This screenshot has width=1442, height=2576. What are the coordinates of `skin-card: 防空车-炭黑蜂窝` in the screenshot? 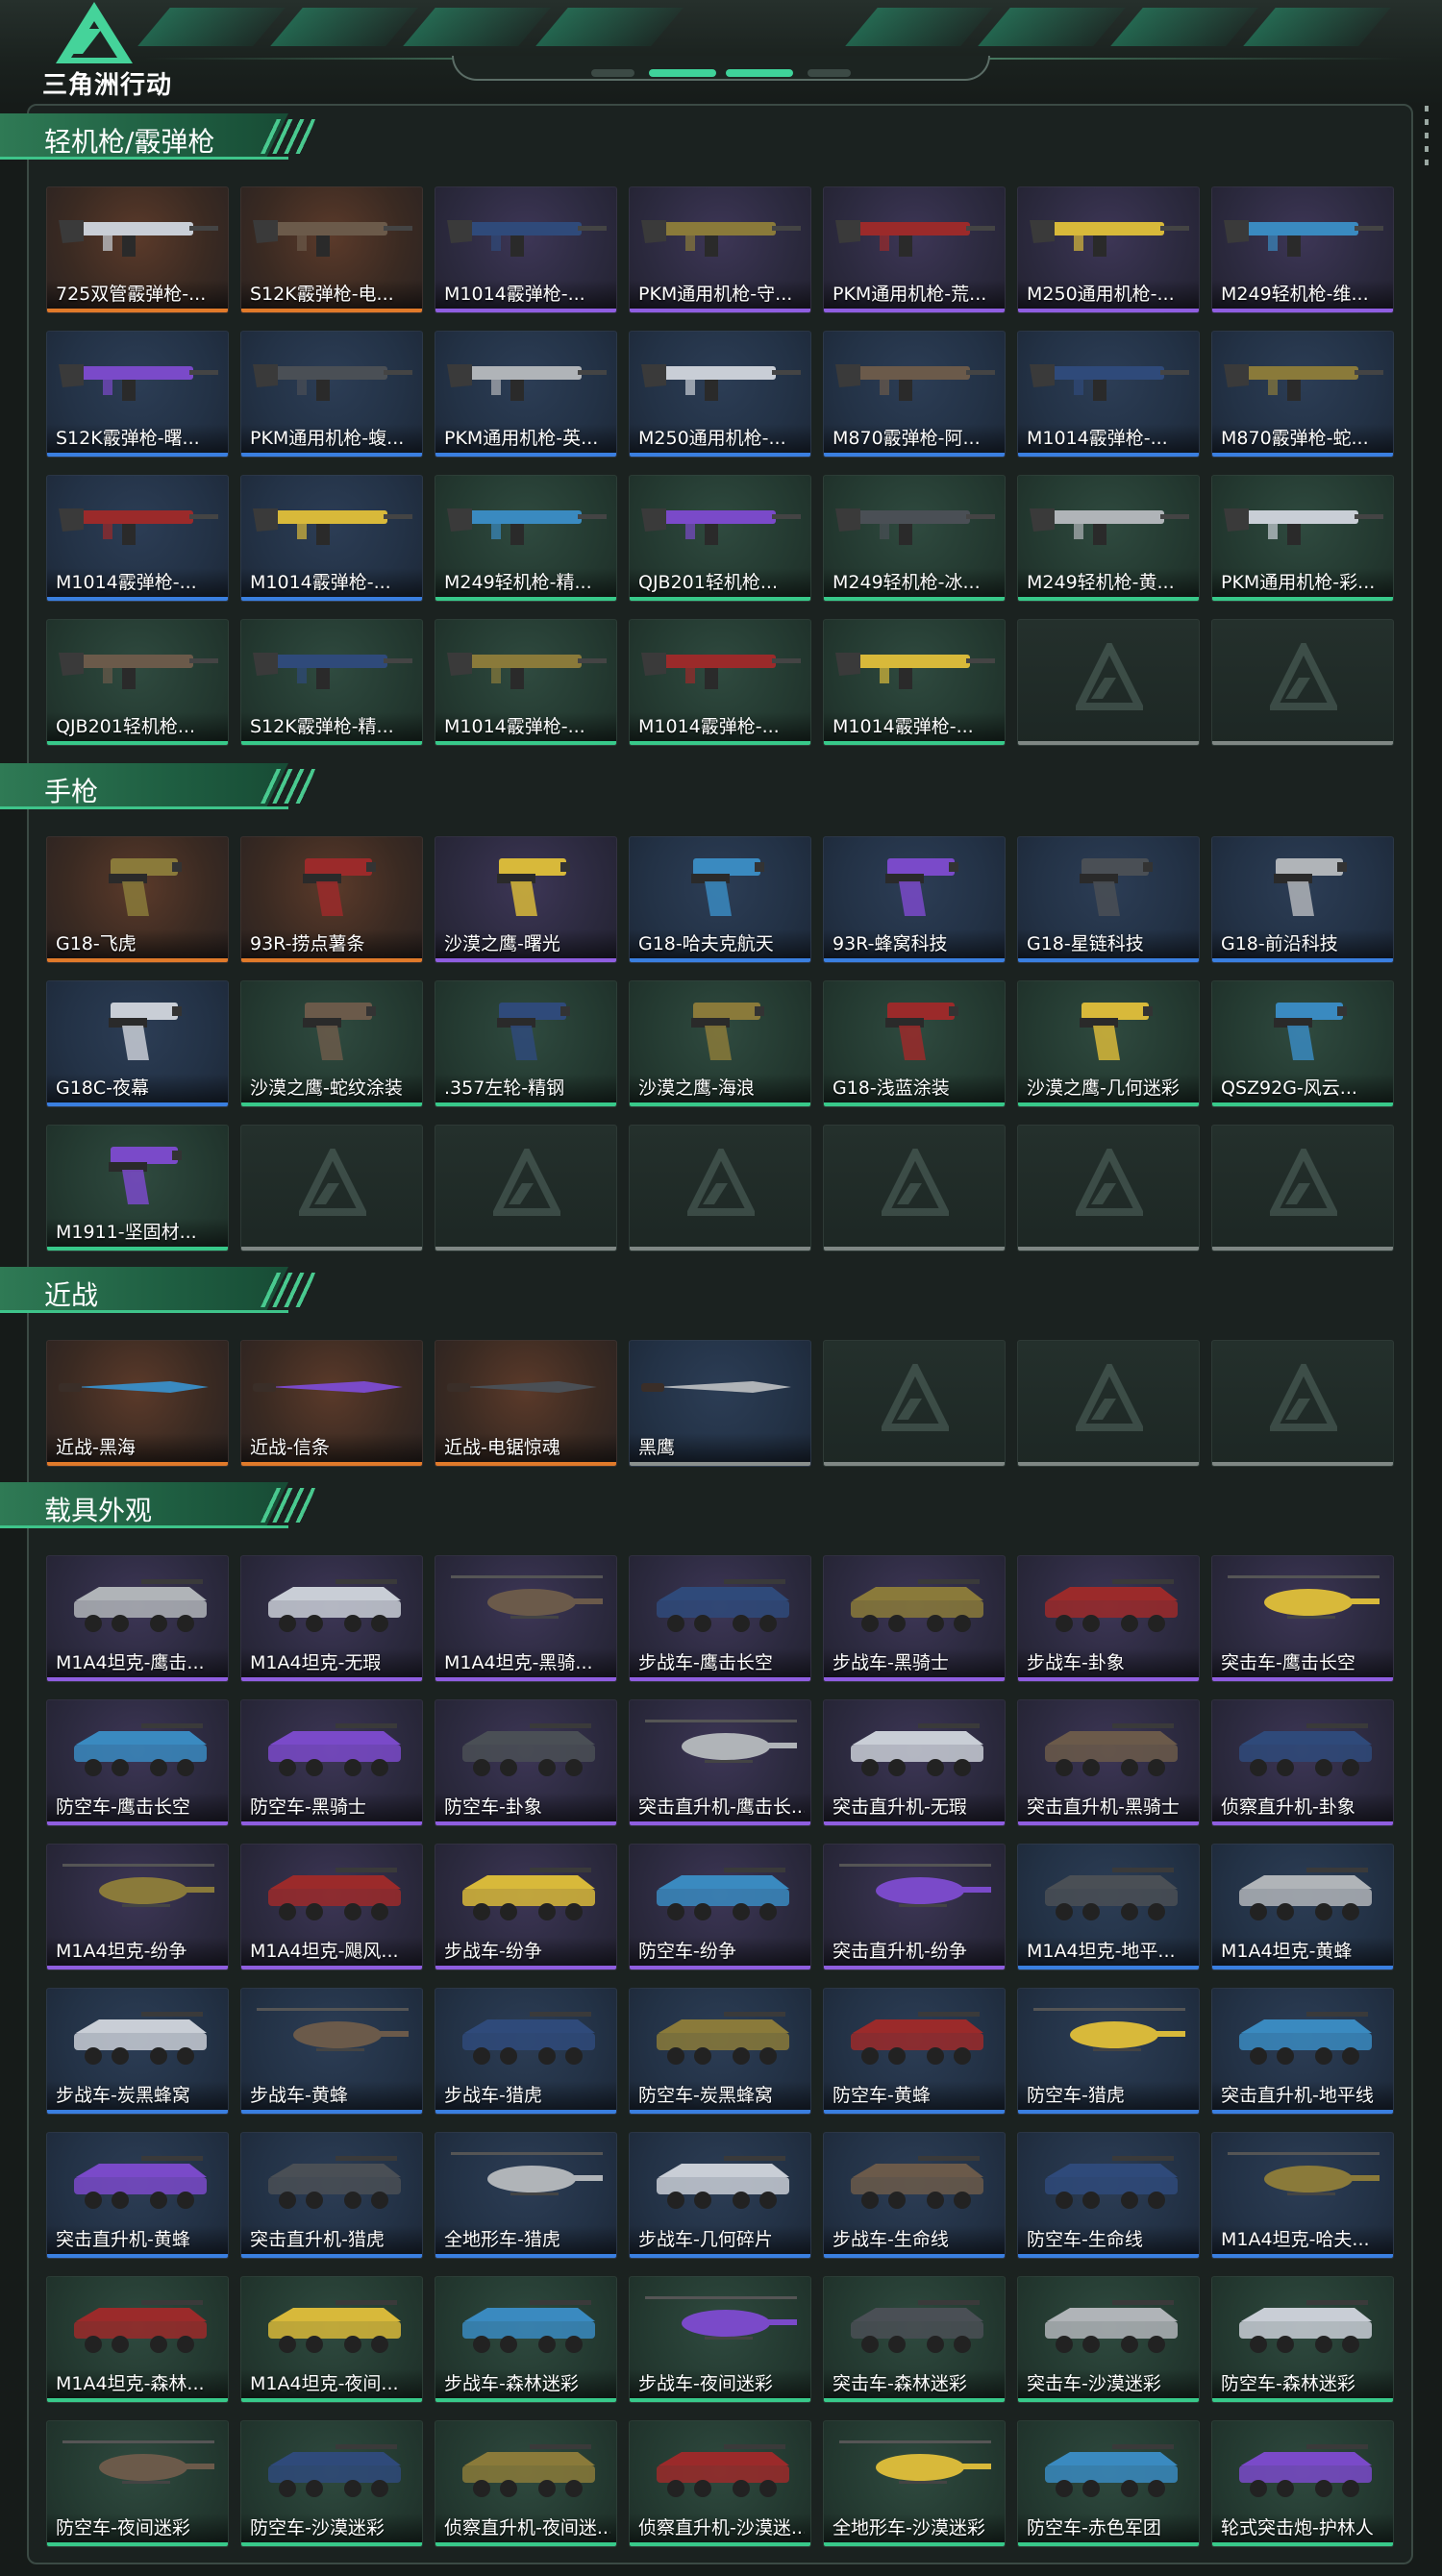 It's located at (720, 2051).